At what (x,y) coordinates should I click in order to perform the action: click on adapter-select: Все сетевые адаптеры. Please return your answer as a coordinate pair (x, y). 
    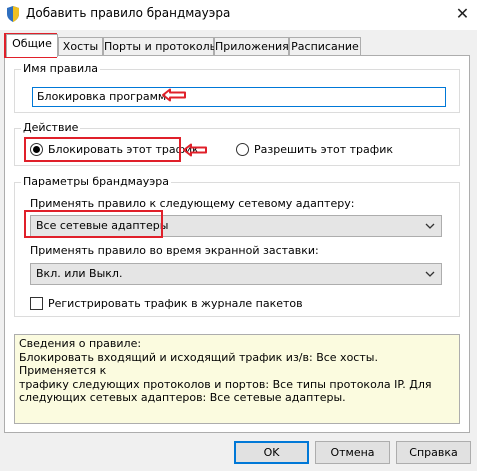
    Looking at the image, I should click on (236, 226).